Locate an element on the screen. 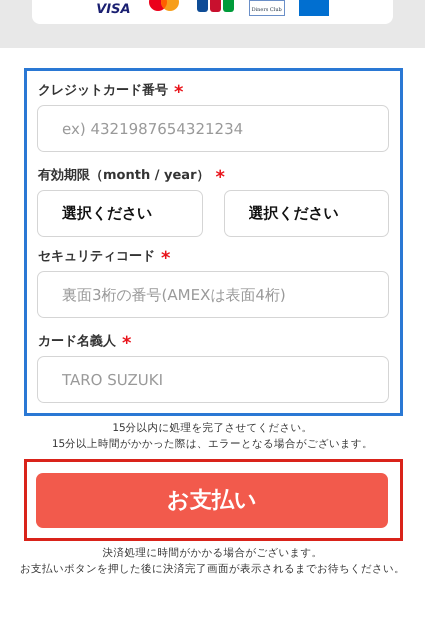 This screenshot has width=425, height=619. visa-logo: VISA is located at coordinates (113, 9).